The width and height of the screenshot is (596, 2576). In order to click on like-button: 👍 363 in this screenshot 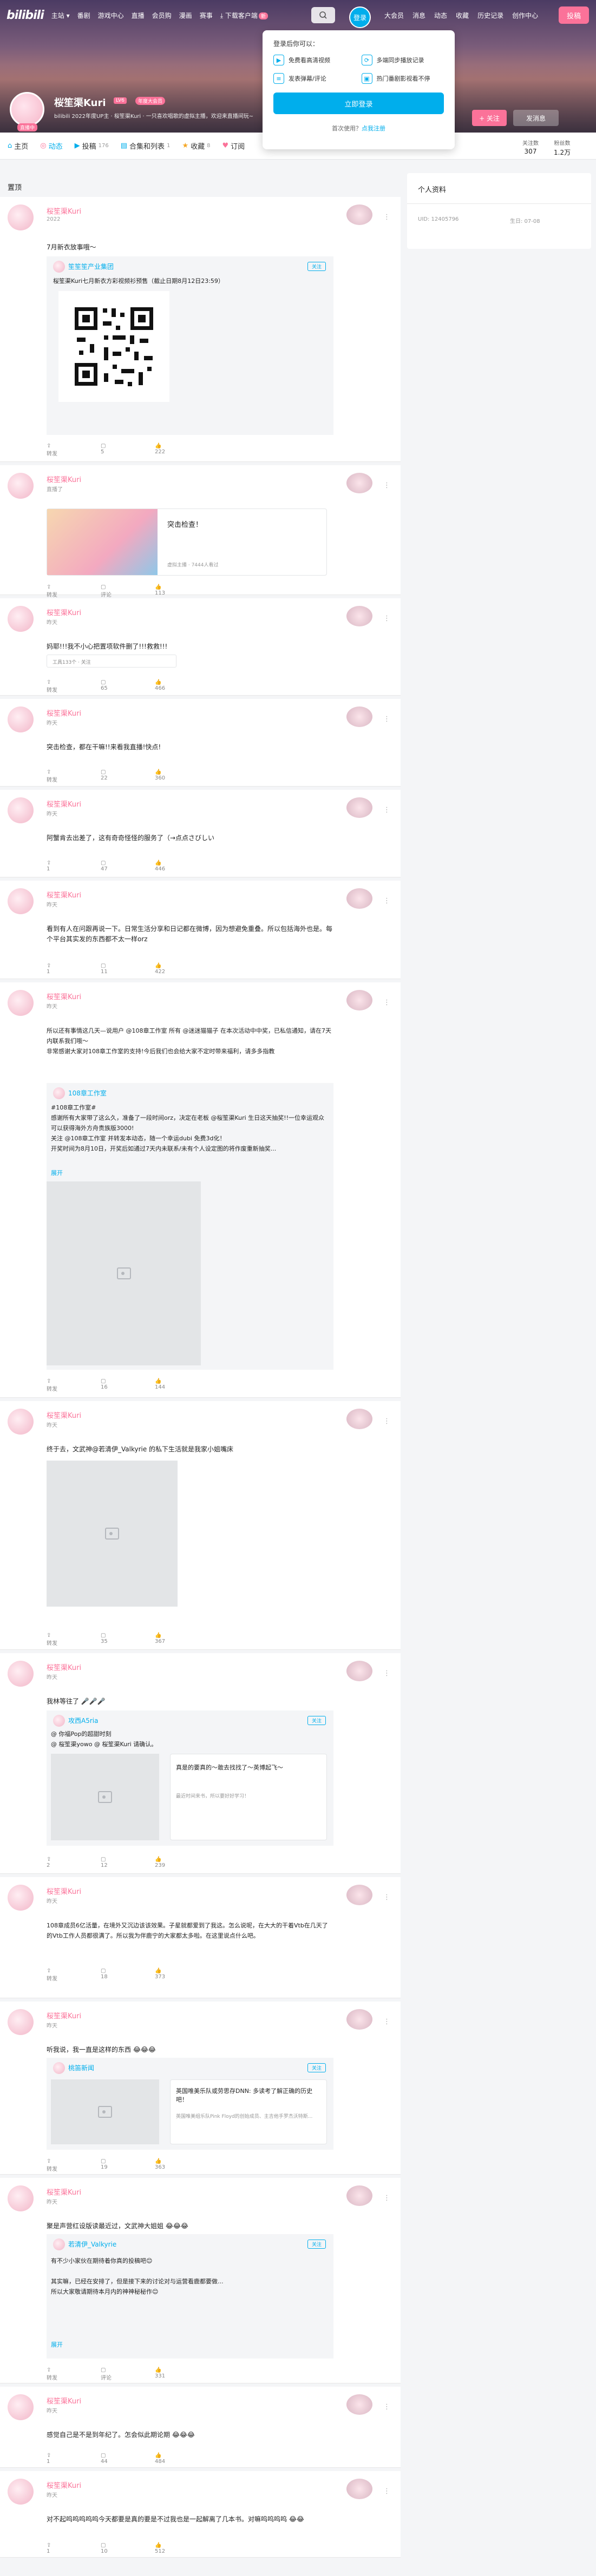, I will do `click(182, 2165)`.